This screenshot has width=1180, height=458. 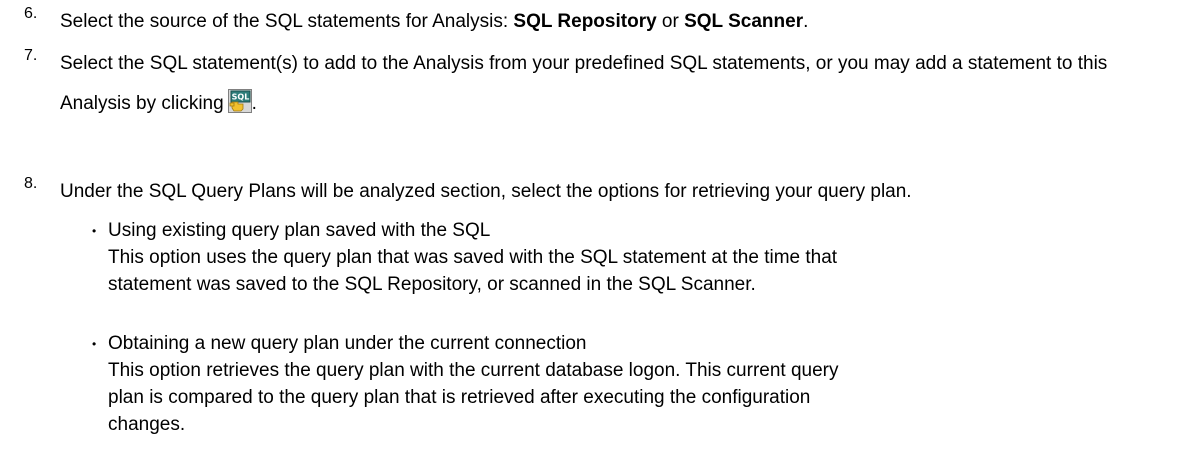 I want to click on step-text-middle: or, so click(x=670, y=21).